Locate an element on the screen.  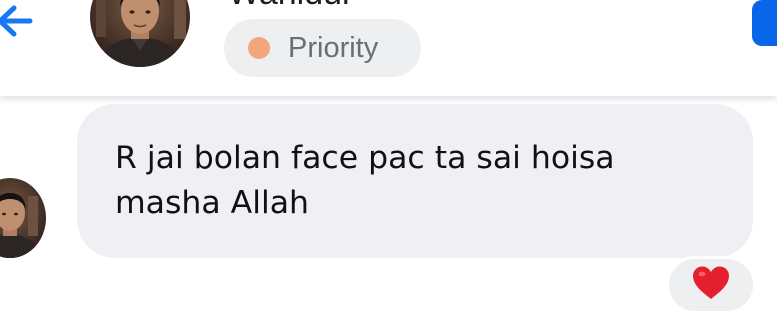
contact-avatar is located at coordinates (140, 33).